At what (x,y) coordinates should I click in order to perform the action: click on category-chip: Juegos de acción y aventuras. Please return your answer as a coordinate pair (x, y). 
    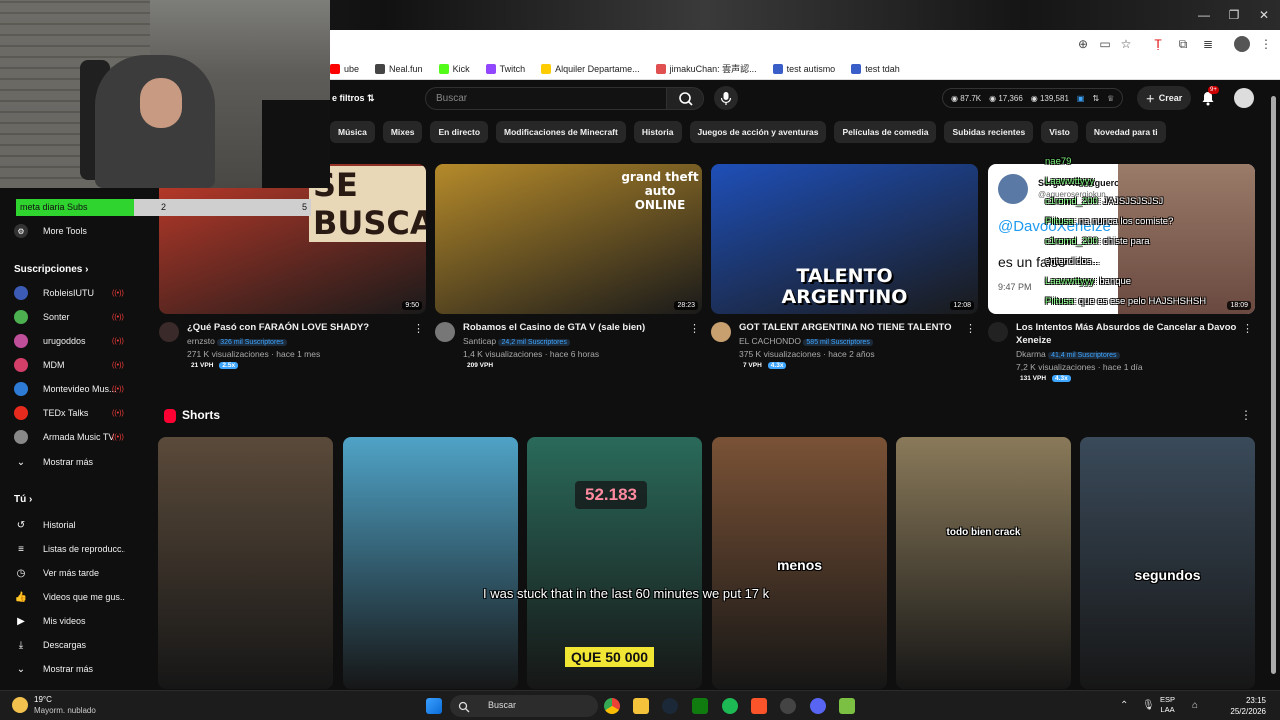
    Looking at the image, I should click on (758, 132).